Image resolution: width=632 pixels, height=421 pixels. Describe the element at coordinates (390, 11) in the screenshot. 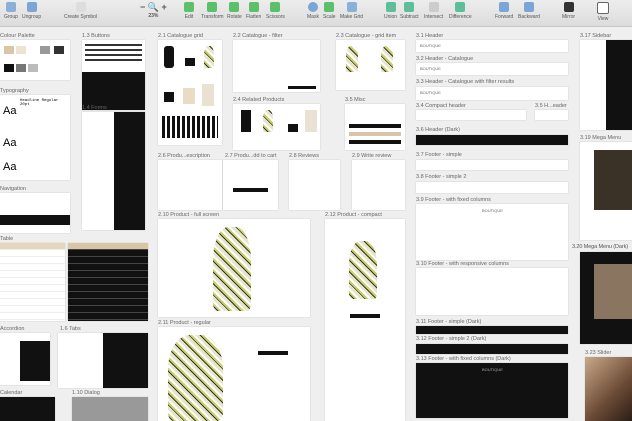

I see `union-button: Union` at that location.